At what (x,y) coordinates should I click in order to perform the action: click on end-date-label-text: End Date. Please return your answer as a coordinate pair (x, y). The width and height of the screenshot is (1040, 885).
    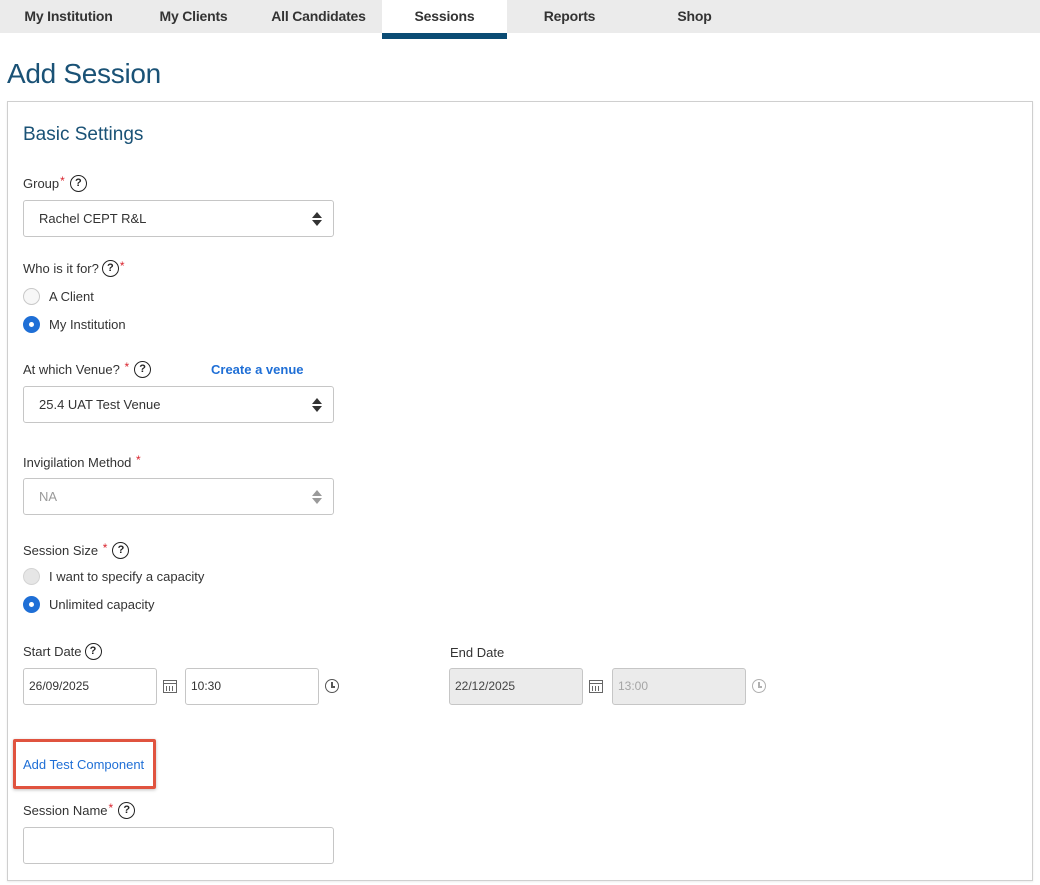
    Looking at the image, I should click on (477, 652).